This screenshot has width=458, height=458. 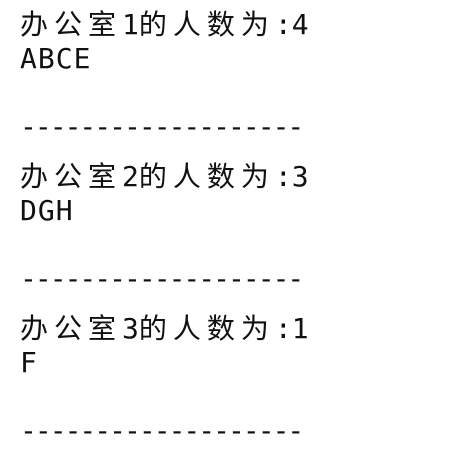 I want to click on office-count-line: 办公室2的人数为:3, so click(x=230, y=177).